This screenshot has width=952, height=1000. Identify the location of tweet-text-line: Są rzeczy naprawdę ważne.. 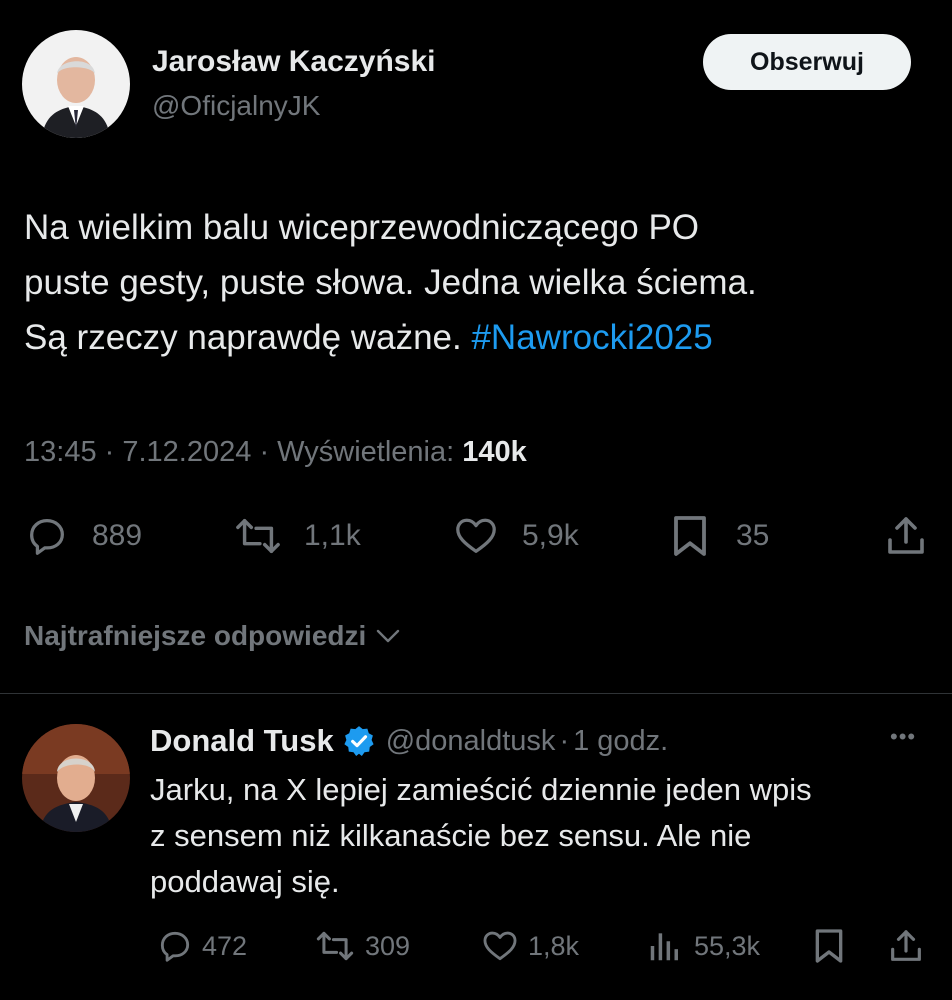
(243, 337).